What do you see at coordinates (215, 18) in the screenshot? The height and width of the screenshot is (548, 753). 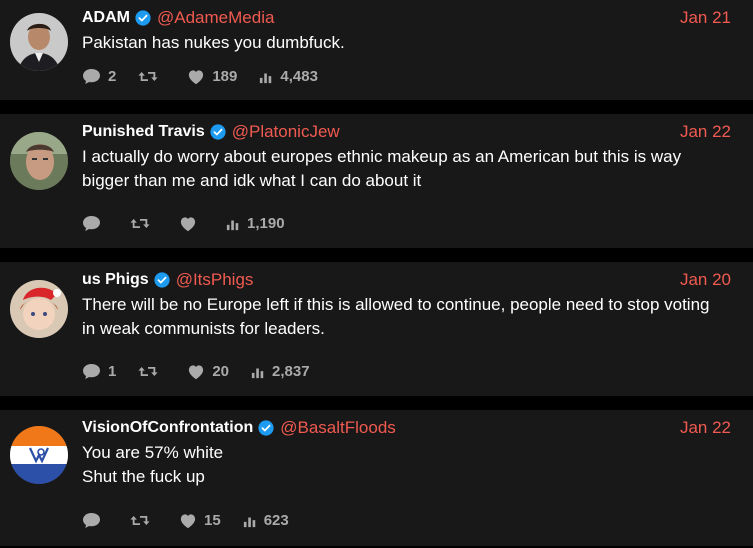 I see `author-handle: @AdameMedia` at bounding box center [215, 18].